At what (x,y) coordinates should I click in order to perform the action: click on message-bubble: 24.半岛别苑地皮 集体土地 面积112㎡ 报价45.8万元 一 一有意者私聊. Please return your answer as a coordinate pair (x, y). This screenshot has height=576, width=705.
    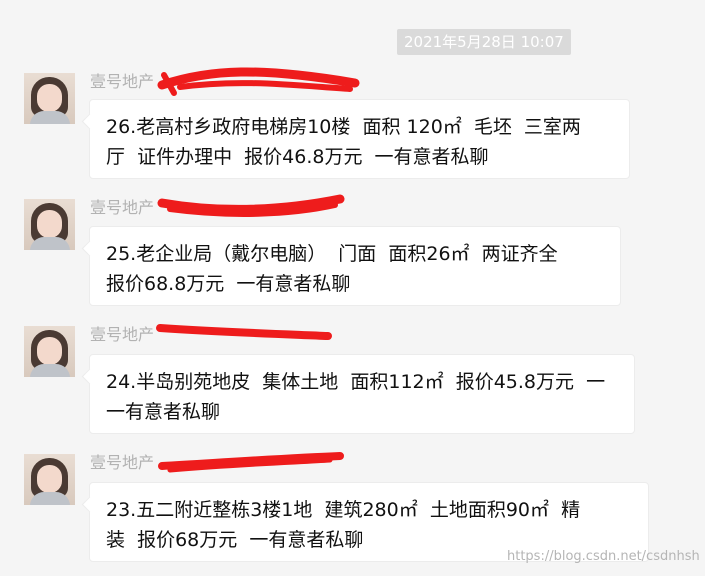
    Looking at the image, I should click on (362, 394).